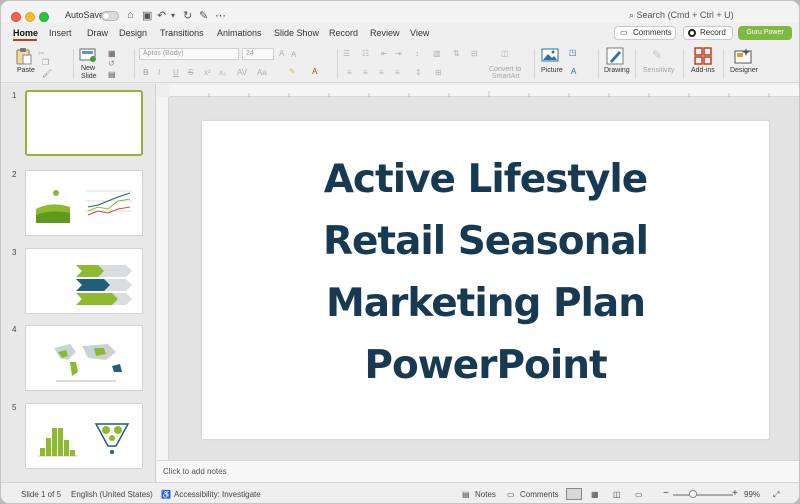  Describe the element at coordinates (60, 33) in the screenshot. I see `tab-insert: Insert` at that location.